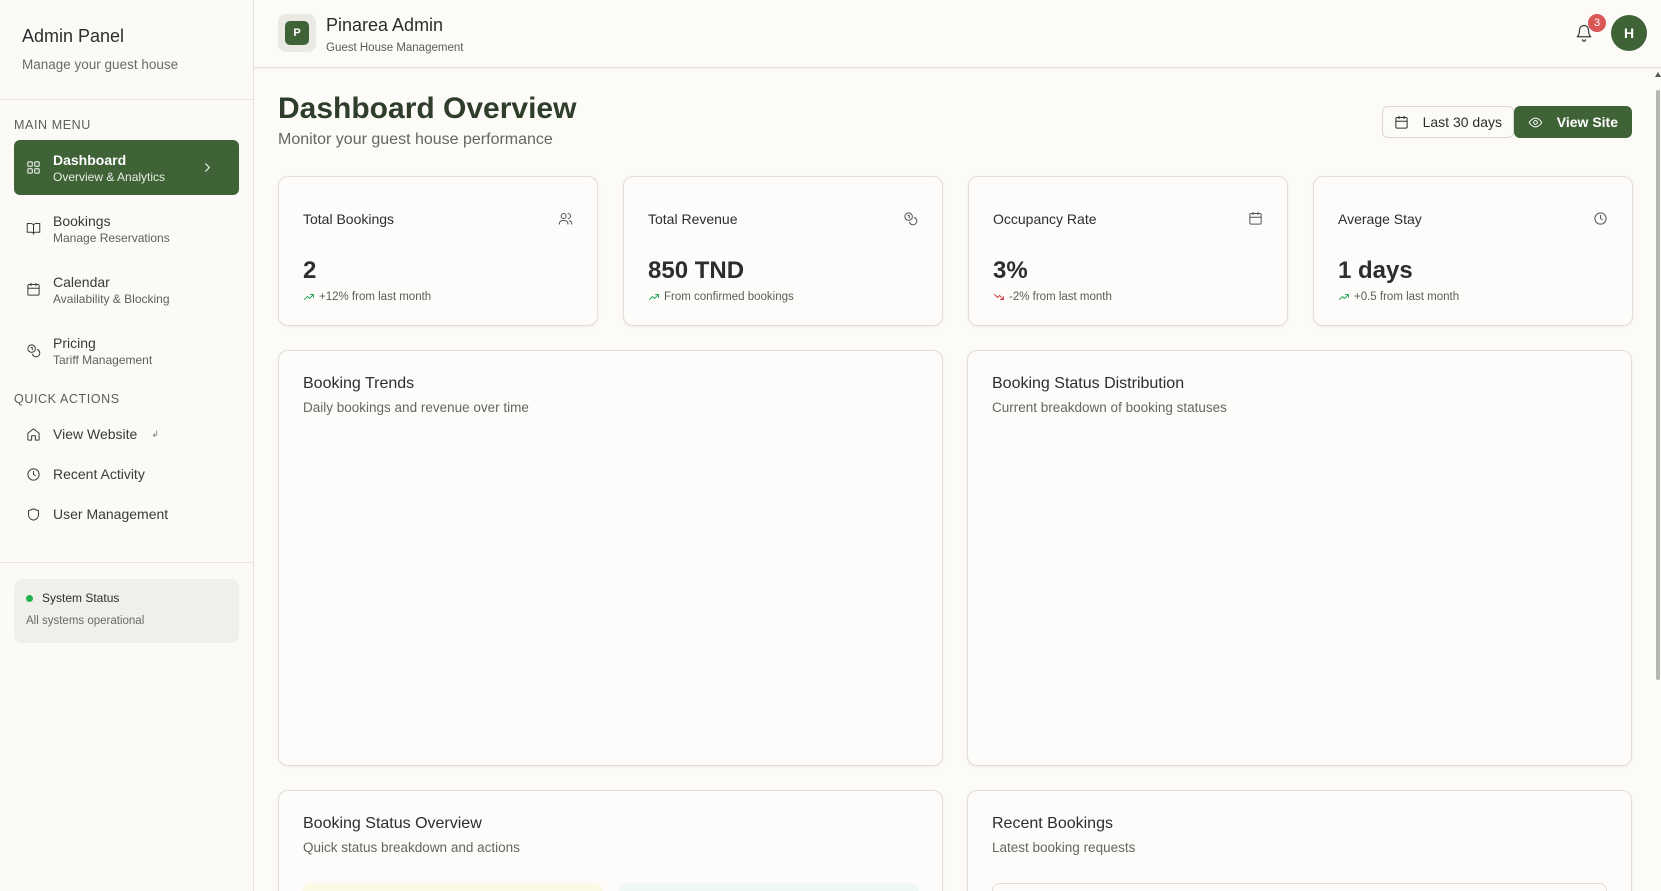 This screenshot has width=1661, height=891. I want to click on status-tile-confirmed, so click(769, 887).